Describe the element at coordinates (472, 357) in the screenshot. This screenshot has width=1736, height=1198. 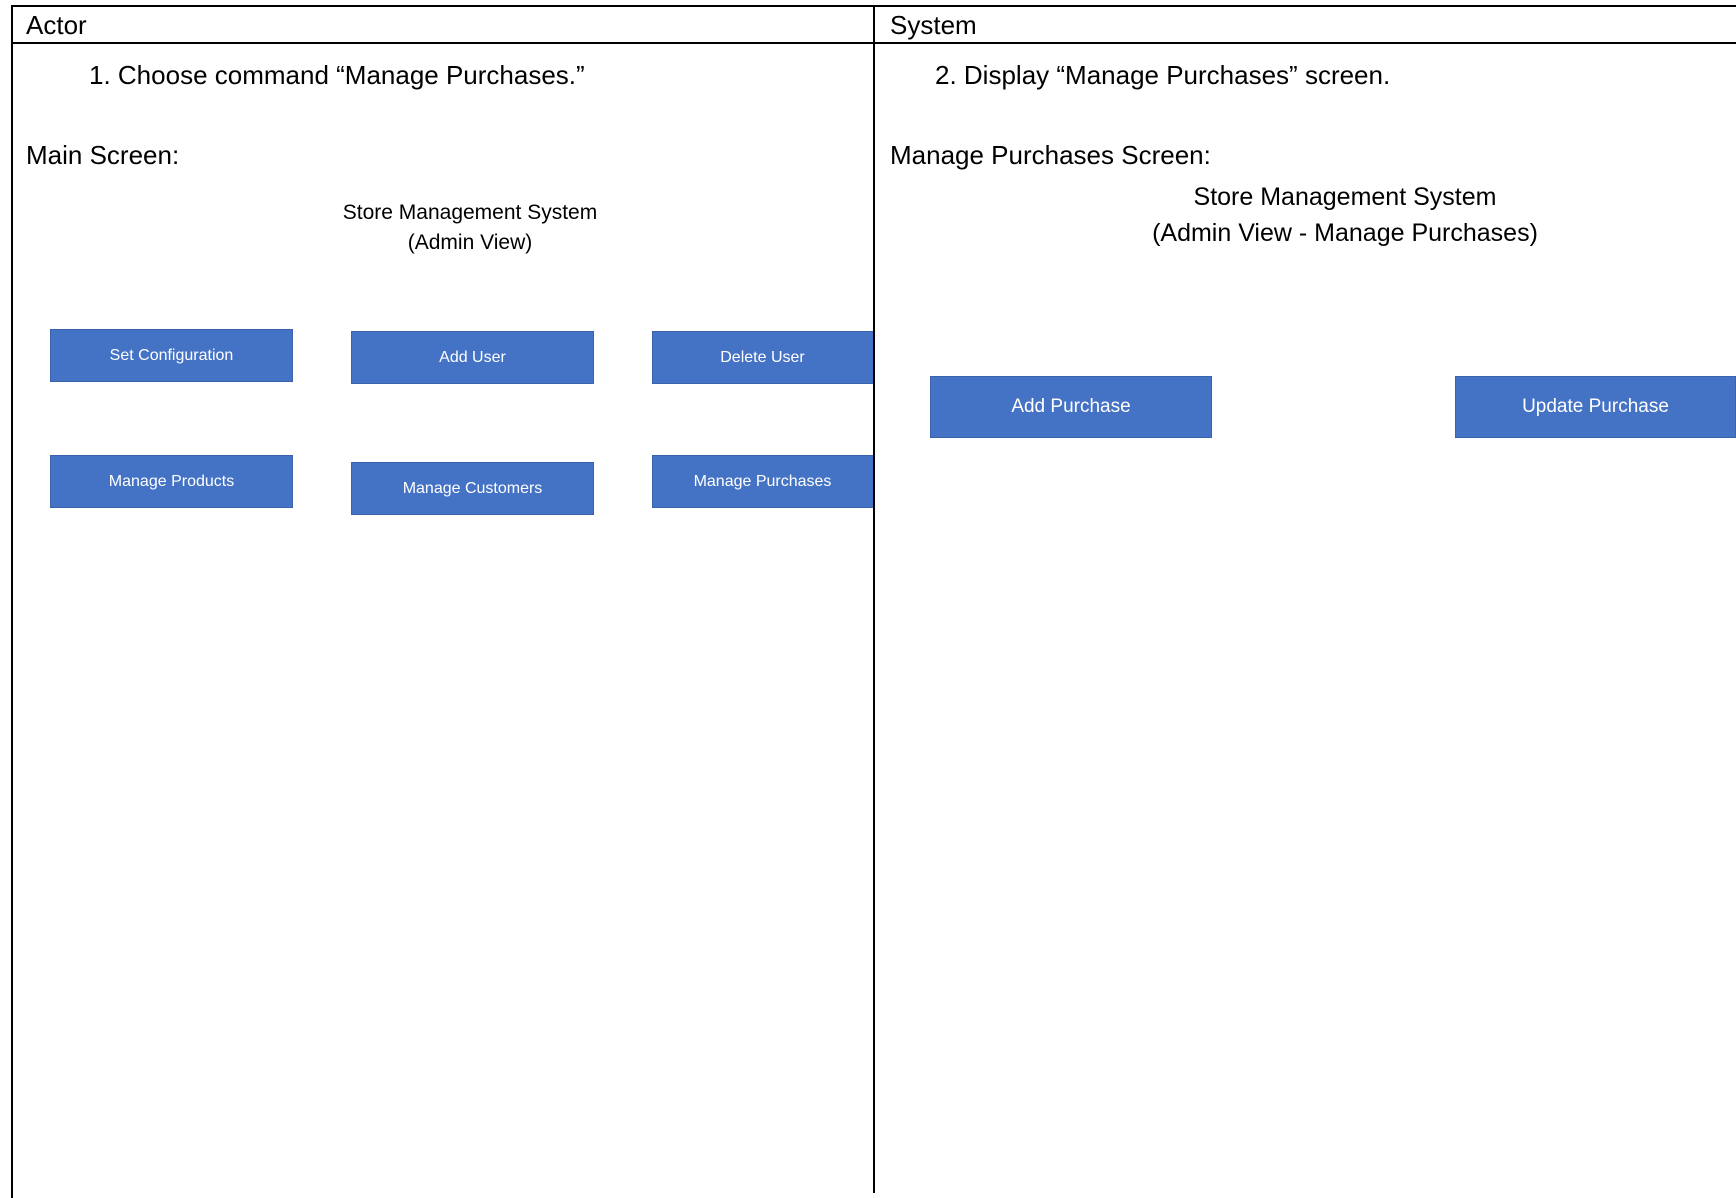
I see `add-user-button: Add User` at that location.